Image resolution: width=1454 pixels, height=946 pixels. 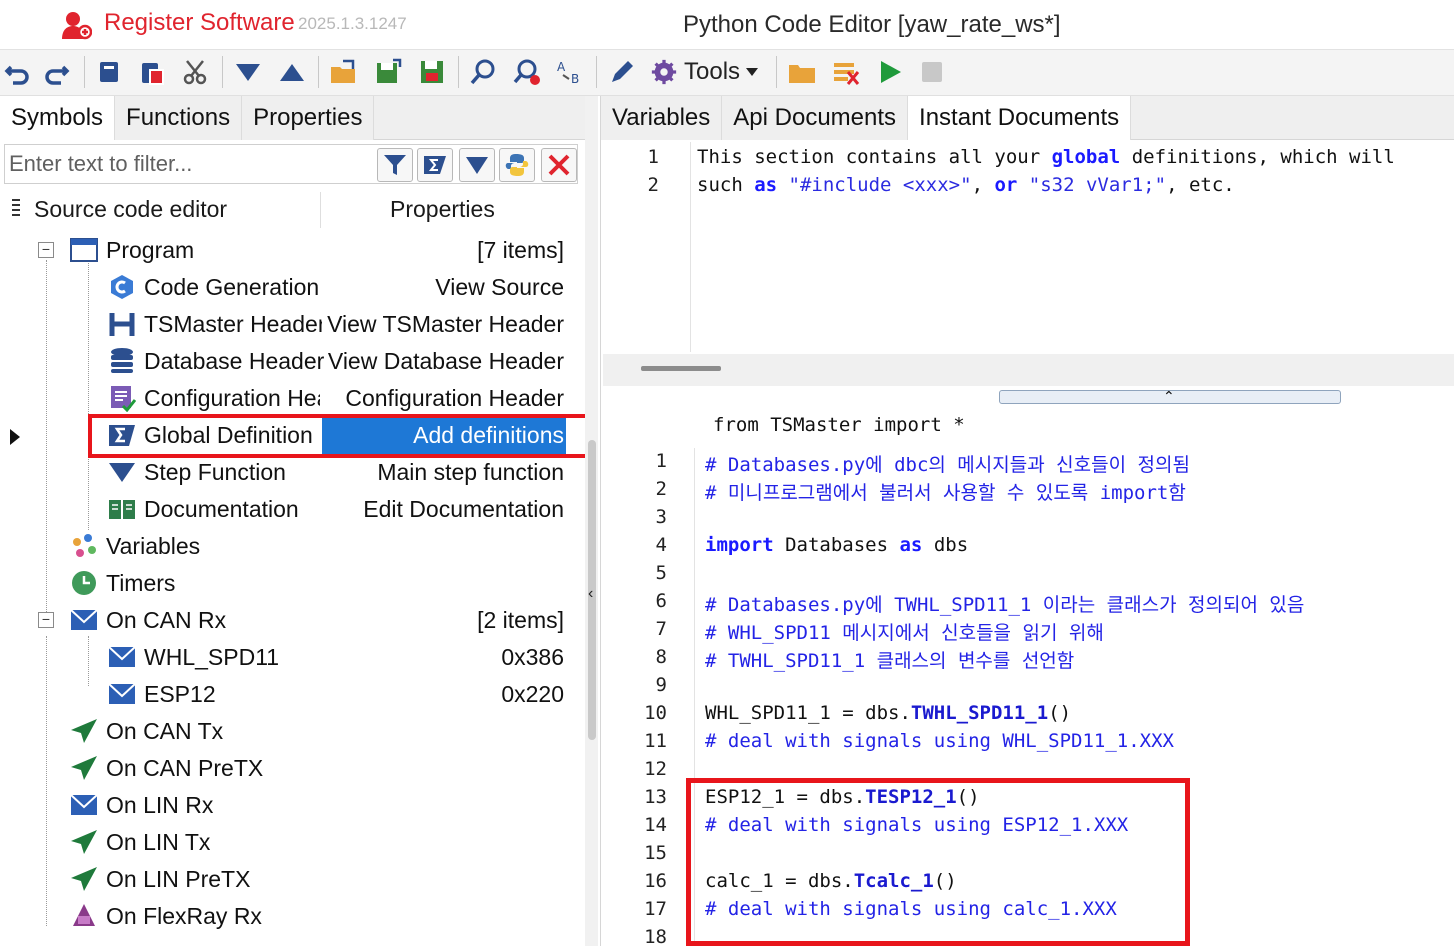 I want to click on clear-filter-icon, so click(x=559, y=165).